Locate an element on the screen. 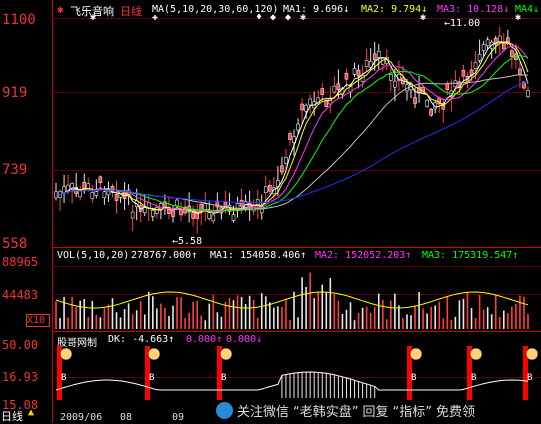 The height and width of the screenshot is (424, 541). watermark-mid: 回复 is located at coordinates (375, 412).